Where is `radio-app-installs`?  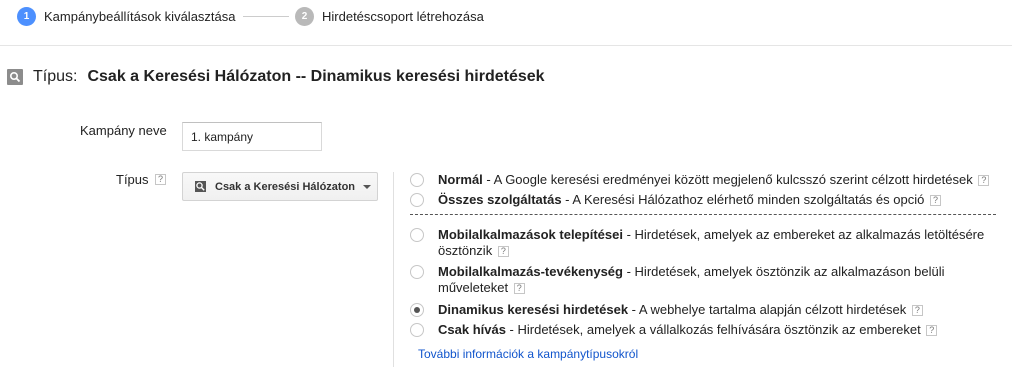 radio-app-installs is located at coordinates (417, 235).